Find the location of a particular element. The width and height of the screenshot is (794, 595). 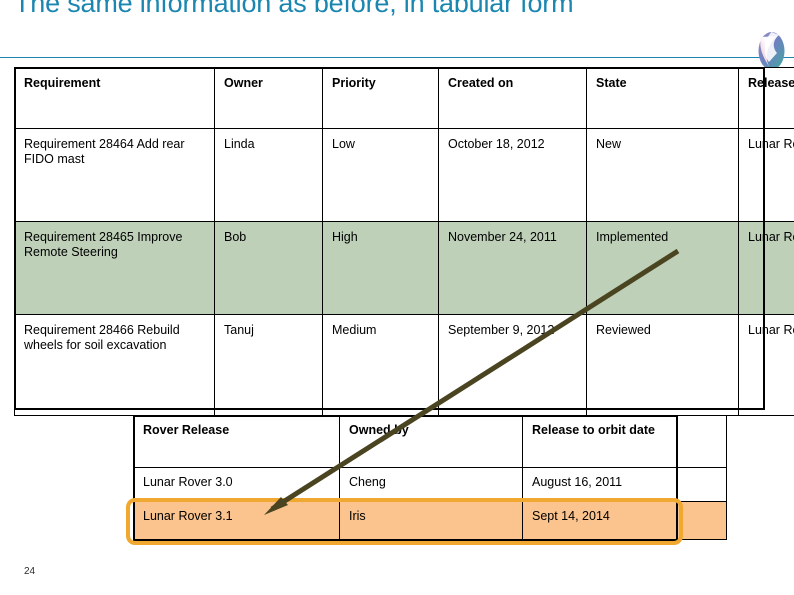

cell-created-on: November 24, 2011 is located at coordinates (512, 268).